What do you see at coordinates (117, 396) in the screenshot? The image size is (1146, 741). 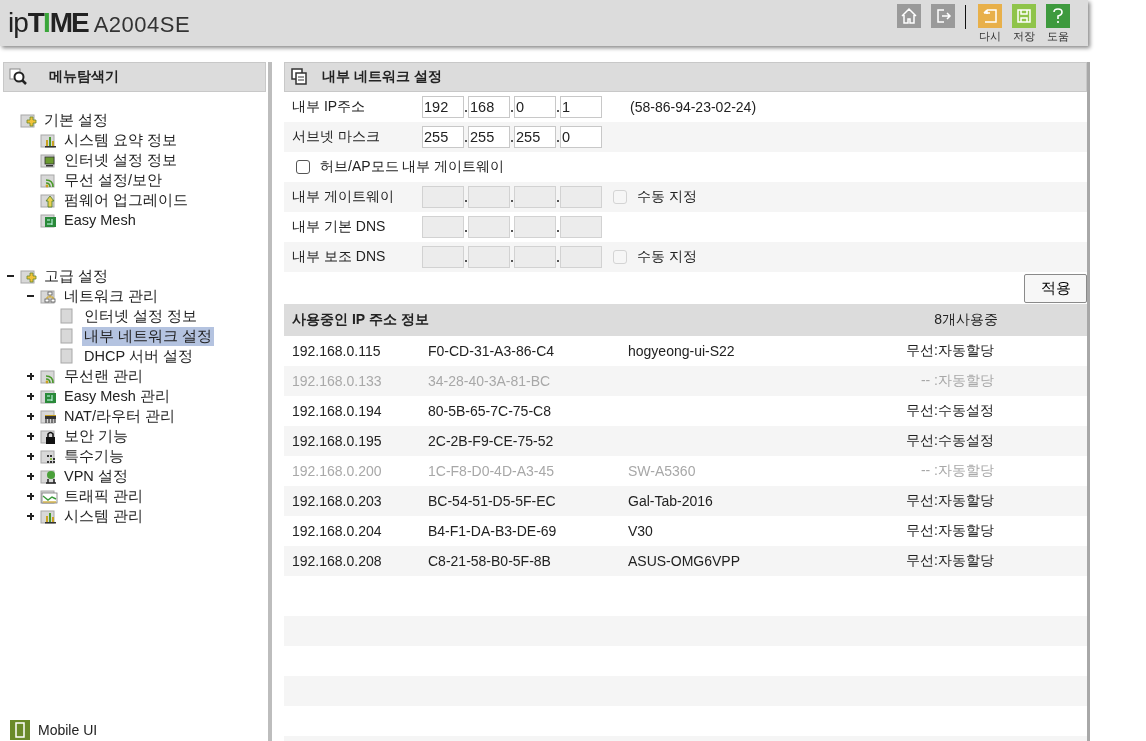 I see `tree-item: Easy Mesh 관리` at bounding box center [117, 396].